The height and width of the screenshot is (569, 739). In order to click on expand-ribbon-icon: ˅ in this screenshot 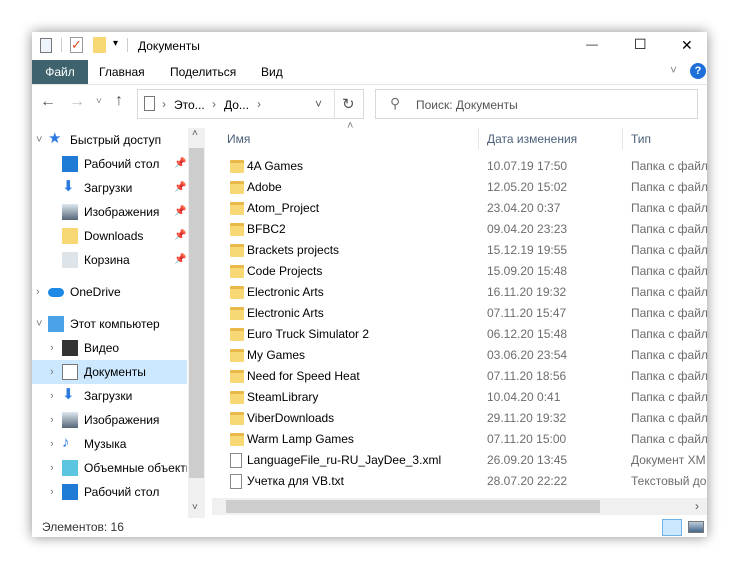, I will do `click(673, 70)`.